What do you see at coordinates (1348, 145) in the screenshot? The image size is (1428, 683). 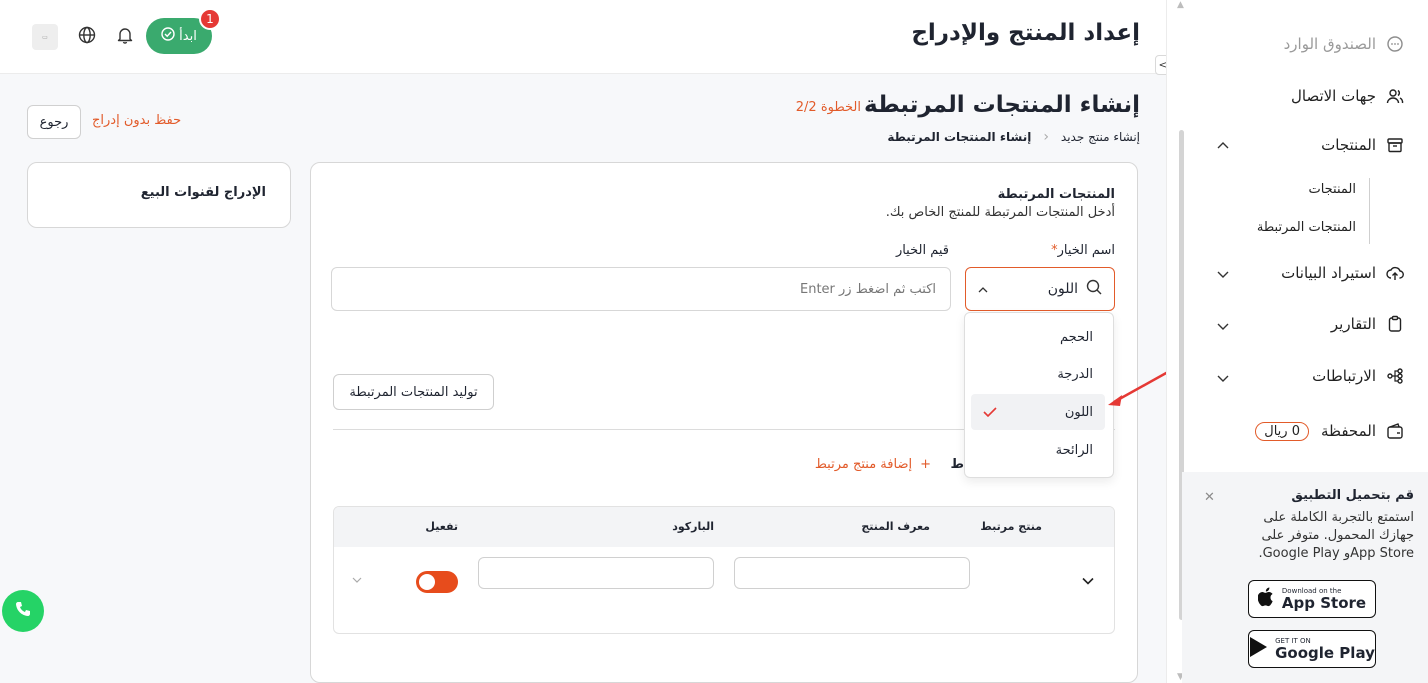 I see `sidebar-item-label: المنتجات` at bounding box center [1348, 145].